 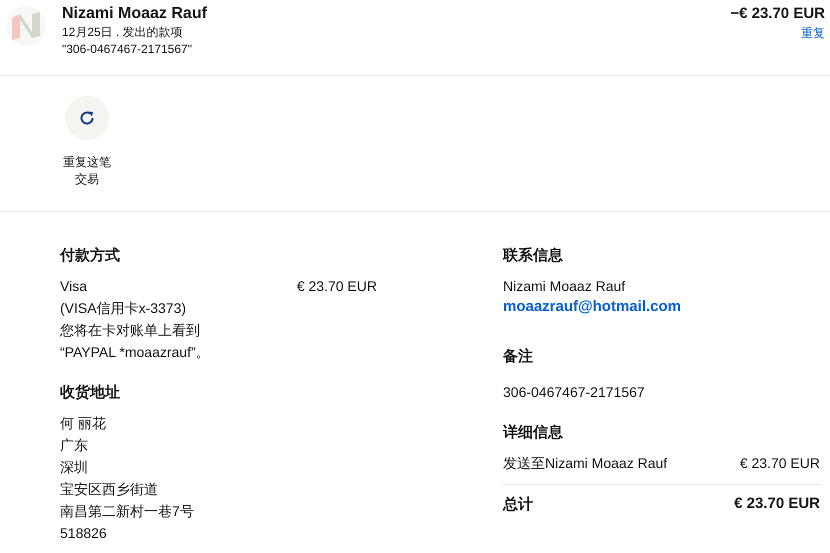 What do you see at coordinates (518, 357) in the screenshot?
I see `section-title: 备注` at bounding box center [518, 357].